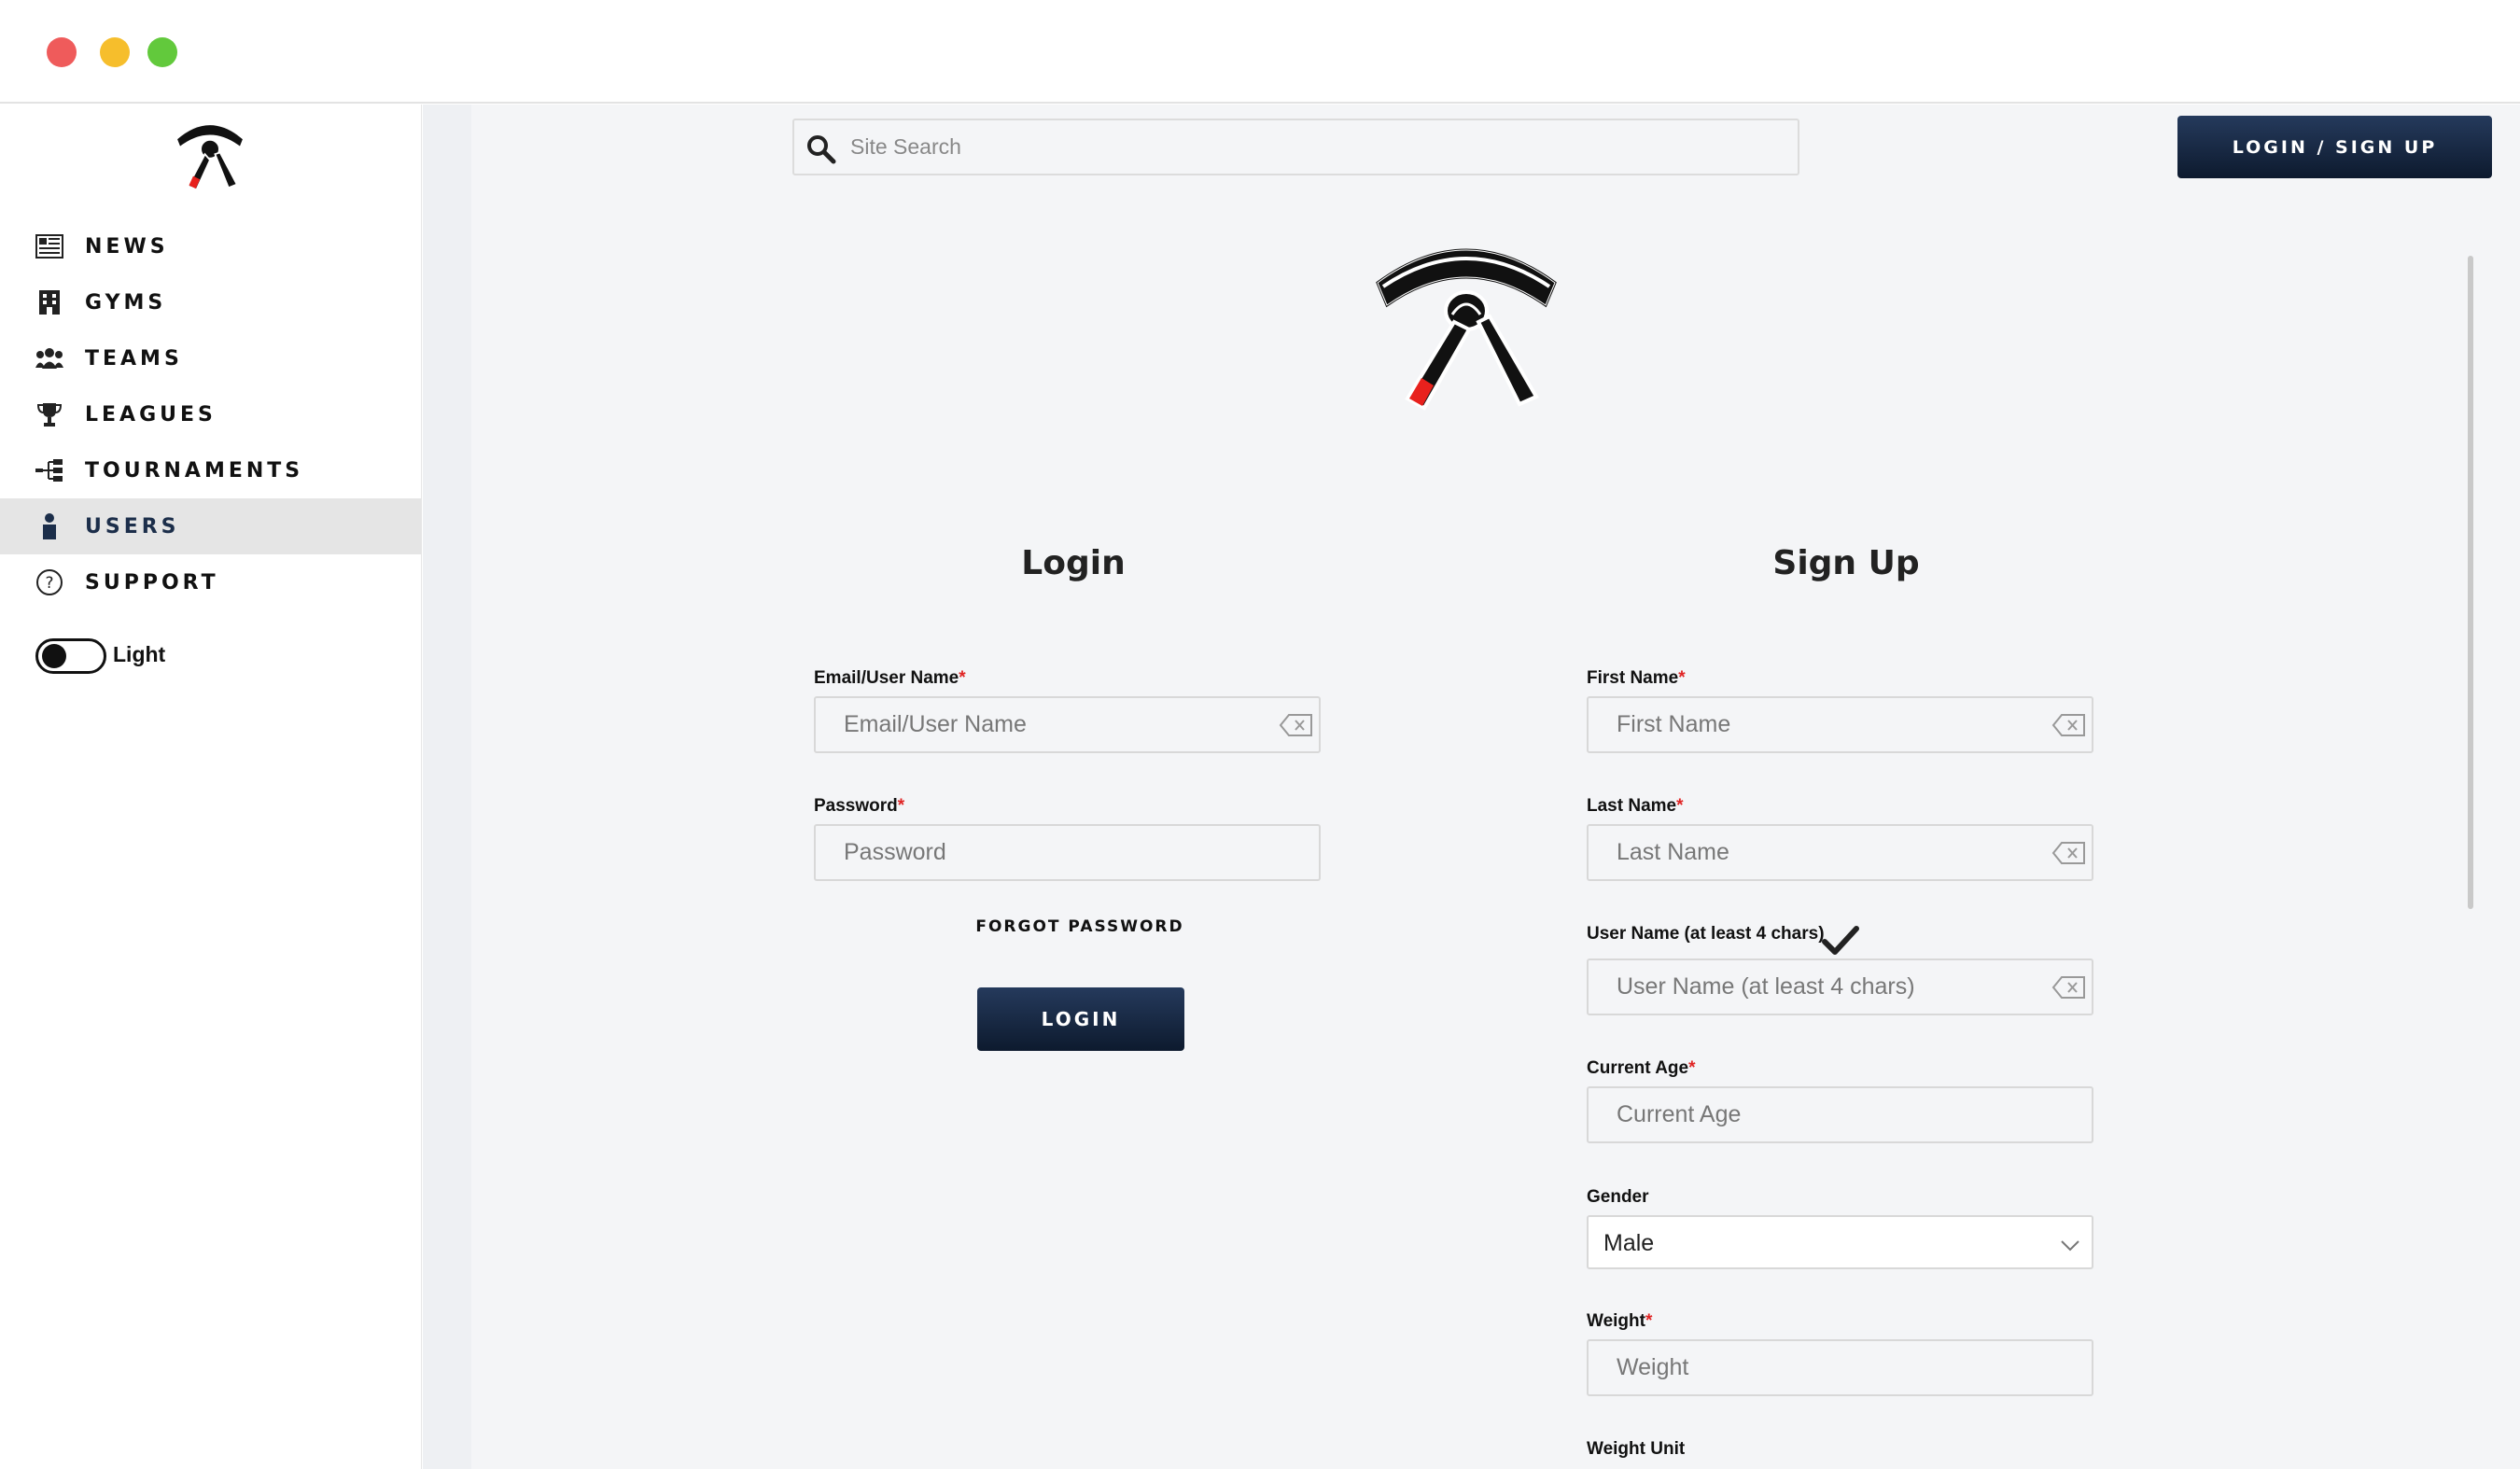 The width and height of the screenshot is (2520, 1469). I want to click on sidebar-item-tournaments: TOURNAMENTS, so click(211, 470).